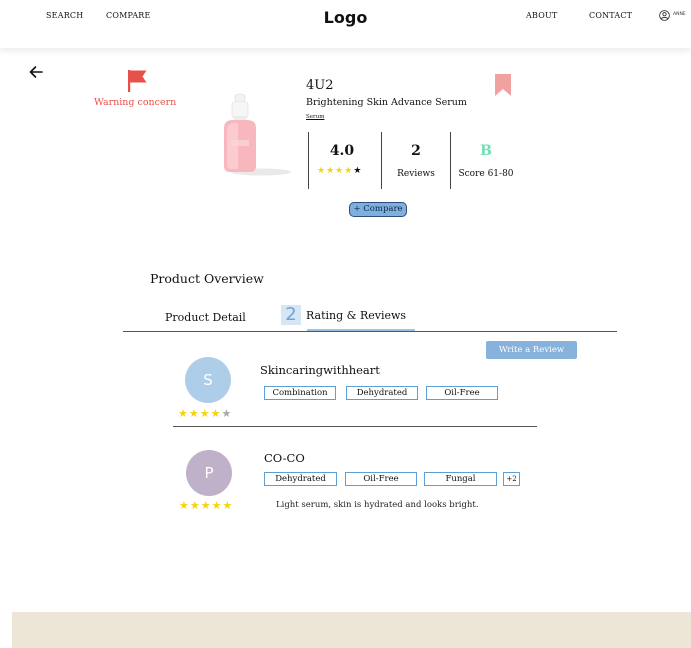 The image size is (691, 648). I want to click on top-navigation-bar: SEARCH COMPARE Logo ABOUT CONTACT ANNE, so click(345, 24).